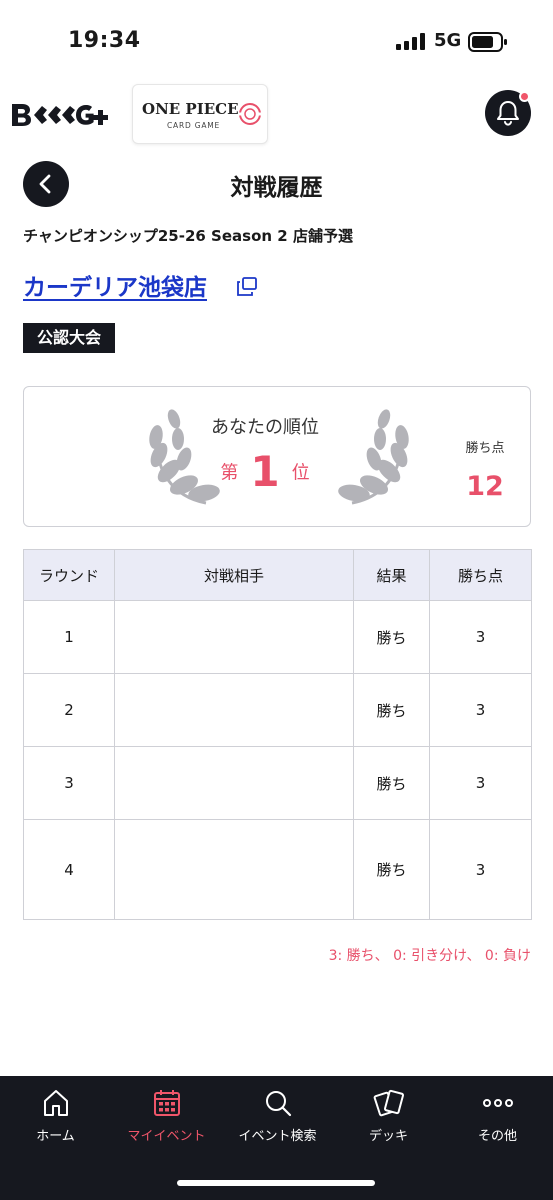 Image resolution: width=553 pixels, height=1200 pixels. I want to click on one-piece-logo-art: ONE PIECE CARD GAME, so click(202, 115).